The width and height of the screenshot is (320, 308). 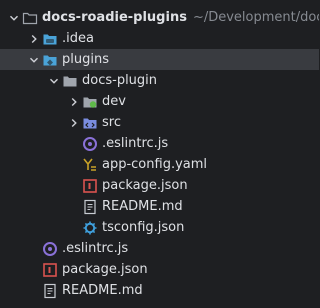 I want to click on tree-item-label: src, so click(x=111, y=122).